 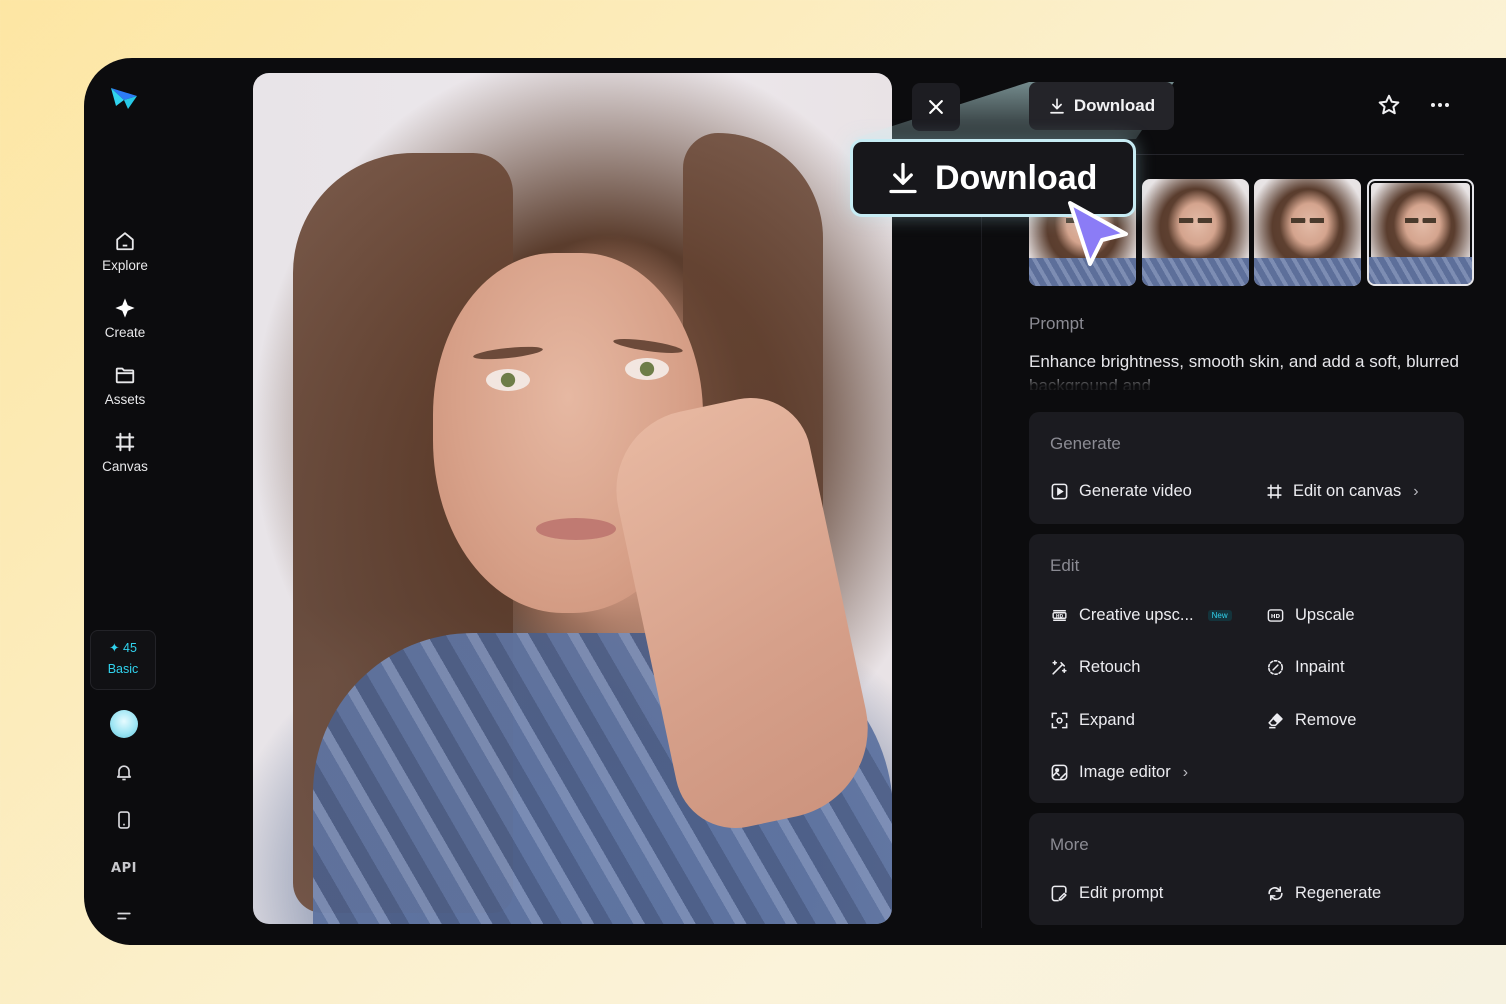 What do you see at coordinates (508, 380) in the screenshot?
I see `photo-eye-left` at bounding box center [508, 380].